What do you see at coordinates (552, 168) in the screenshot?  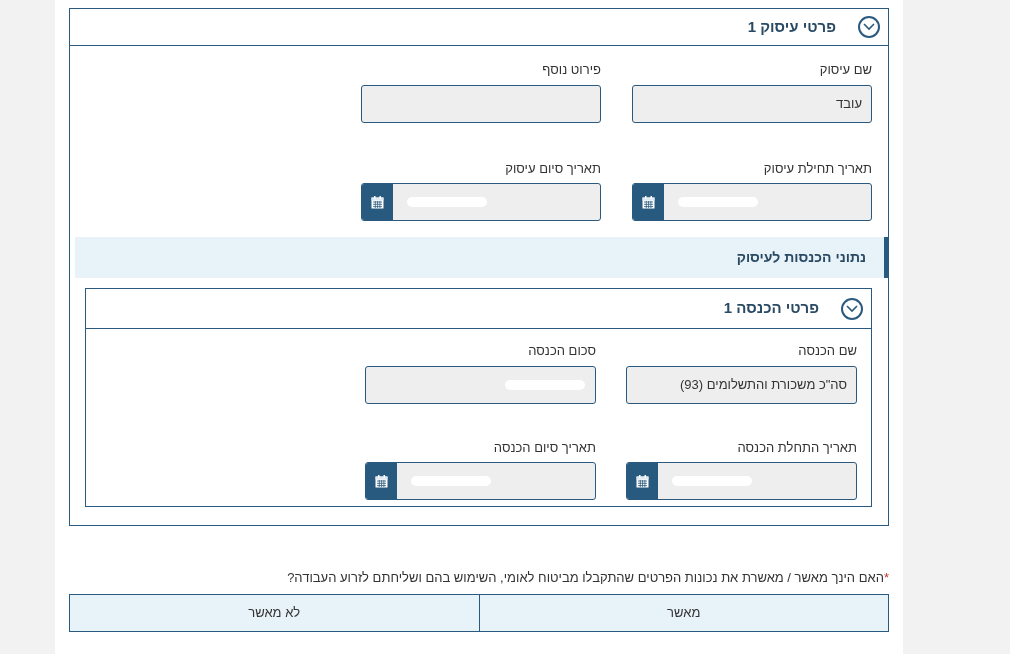 I see `field-label: תאריך סיום עיסוק` at bounding box center [552, 168].